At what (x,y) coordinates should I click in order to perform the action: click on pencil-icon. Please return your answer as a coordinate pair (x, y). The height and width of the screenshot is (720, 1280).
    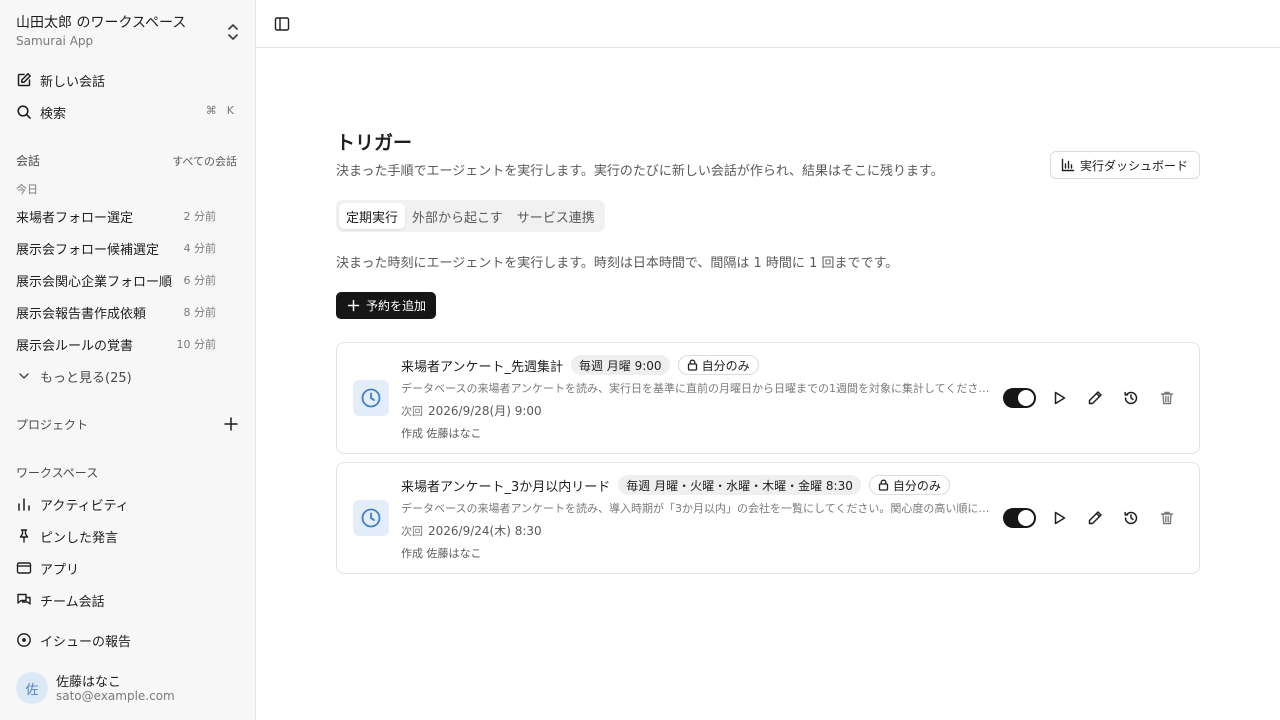
    Looking at the image, I should click on (1095, 518).